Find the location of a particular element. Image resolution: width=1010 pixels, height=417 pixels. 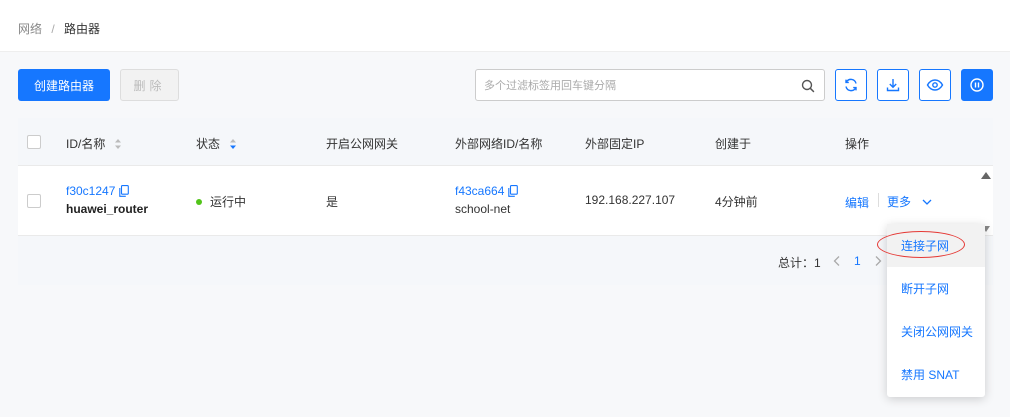

column-header-actions: 操作 is located at coordinates (857, 144).